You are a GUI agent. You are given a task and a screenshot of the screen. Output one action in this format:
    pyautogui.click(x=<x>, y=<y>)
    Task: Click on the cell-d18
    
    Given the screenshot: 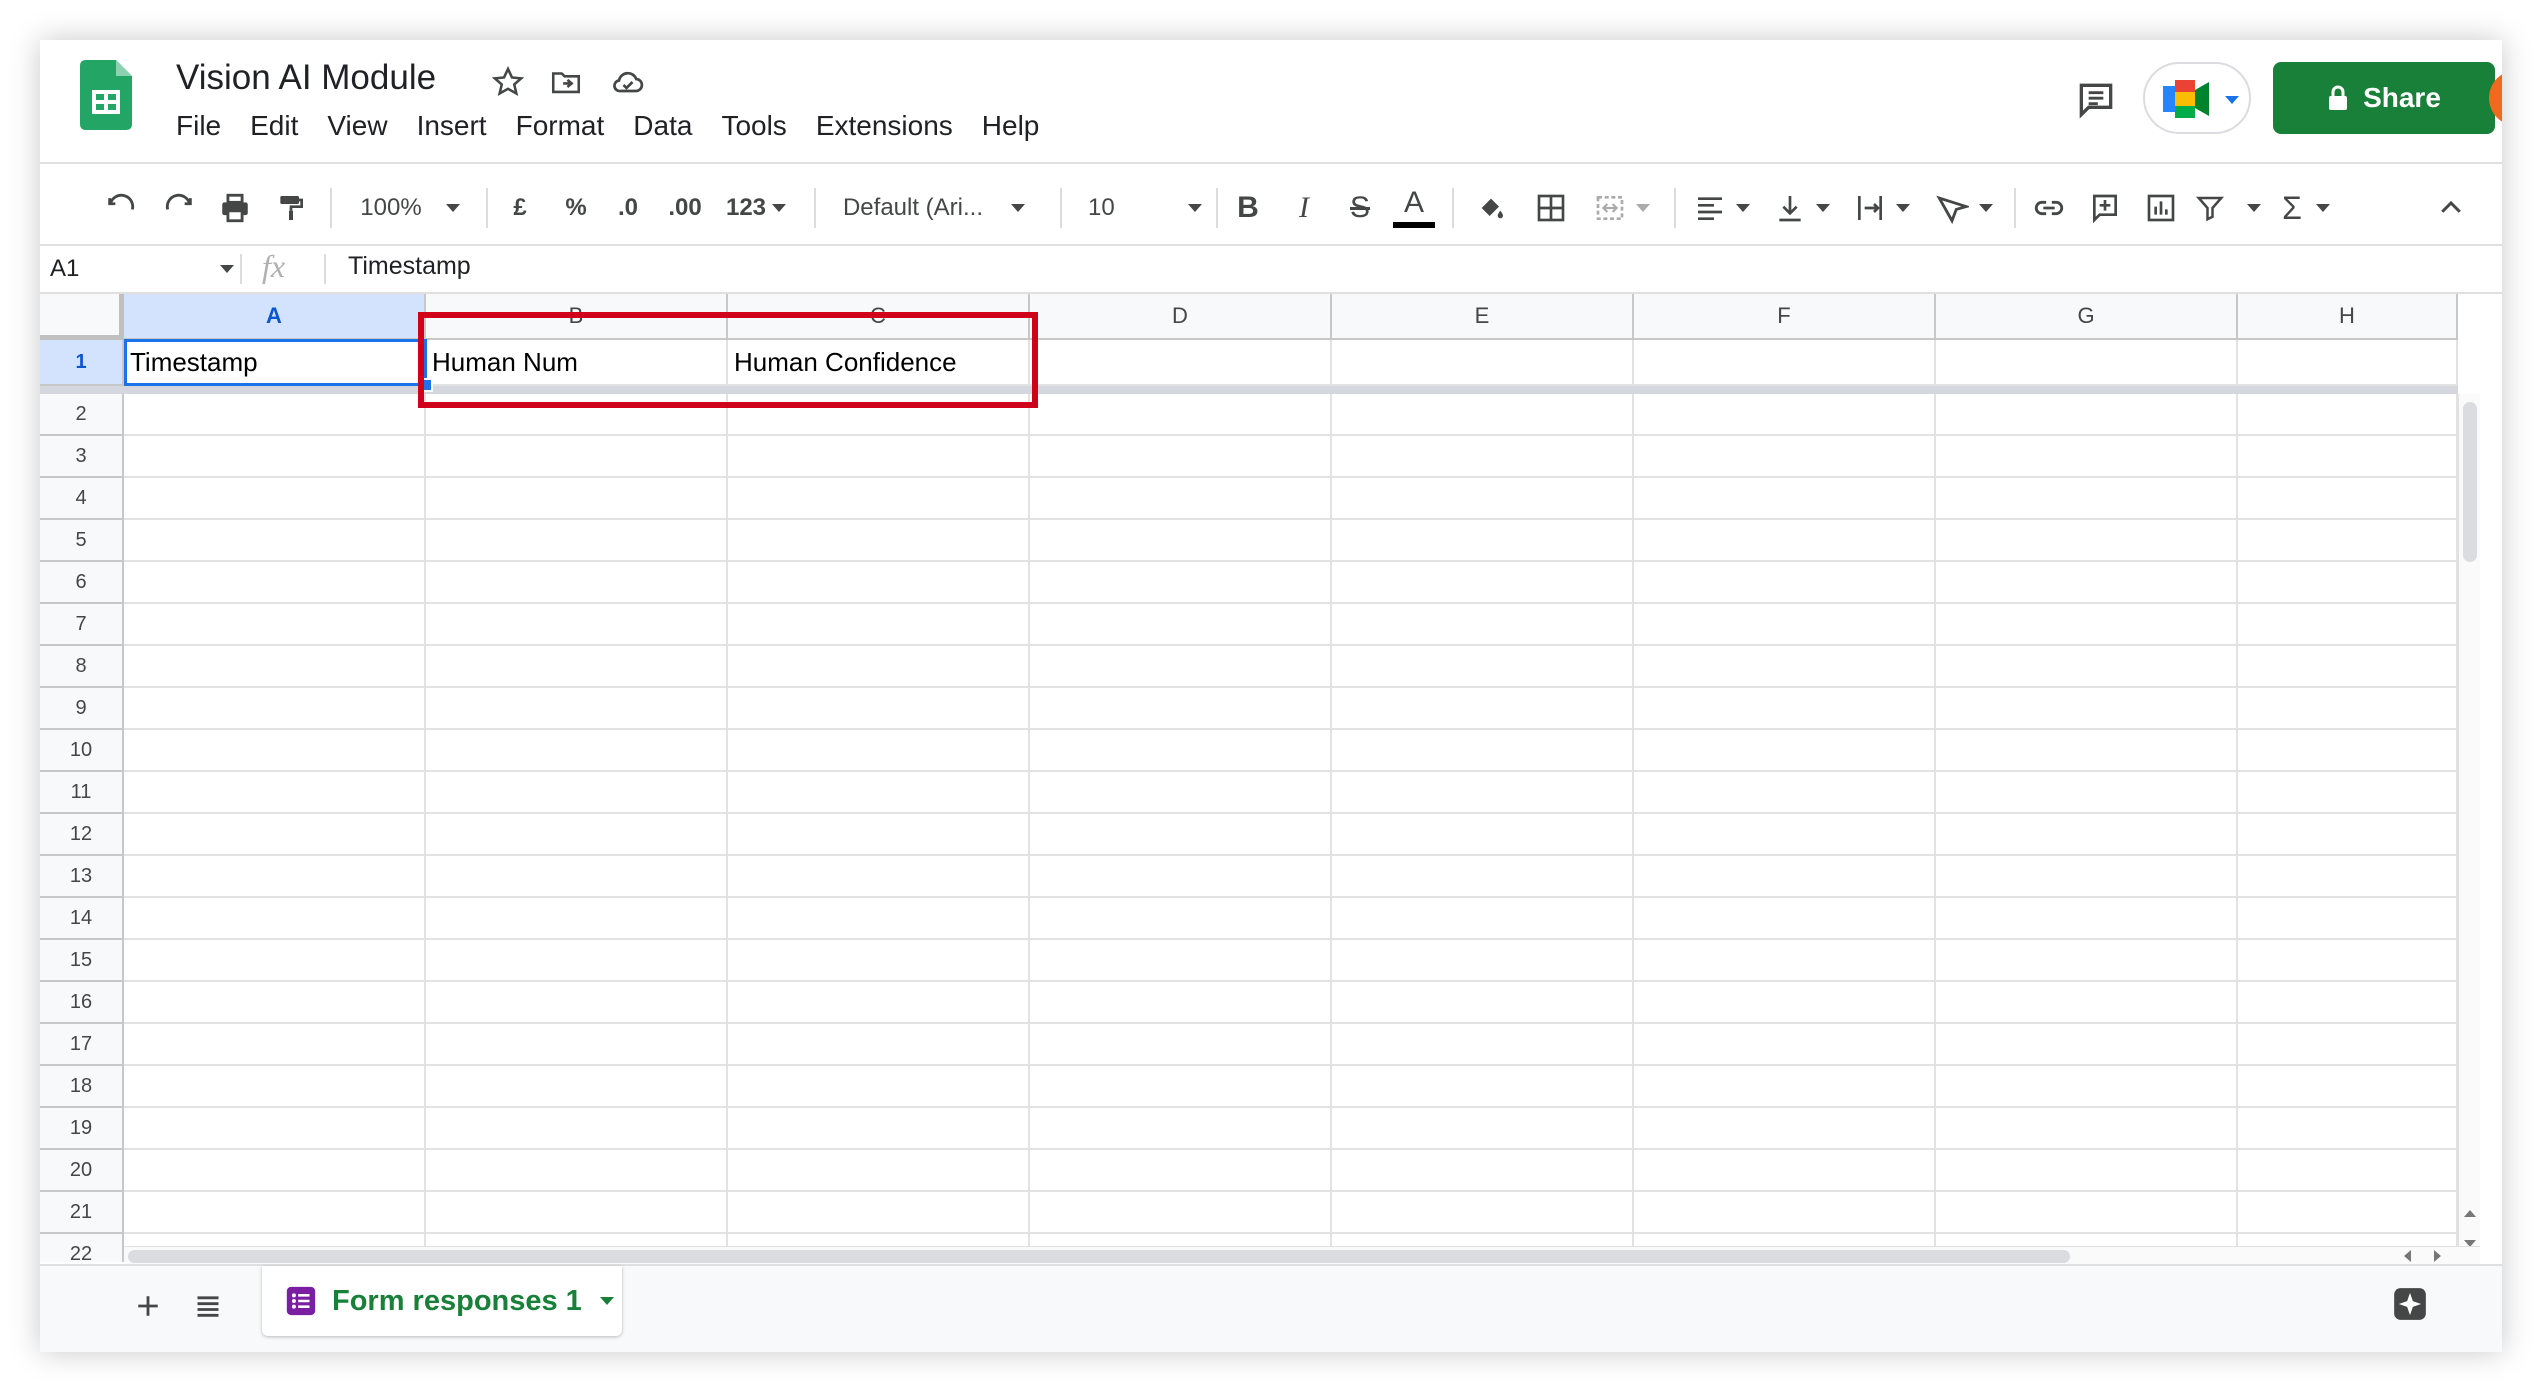 What is the action you would take?
    pyautogui.click(x=1181, y=1087)
    